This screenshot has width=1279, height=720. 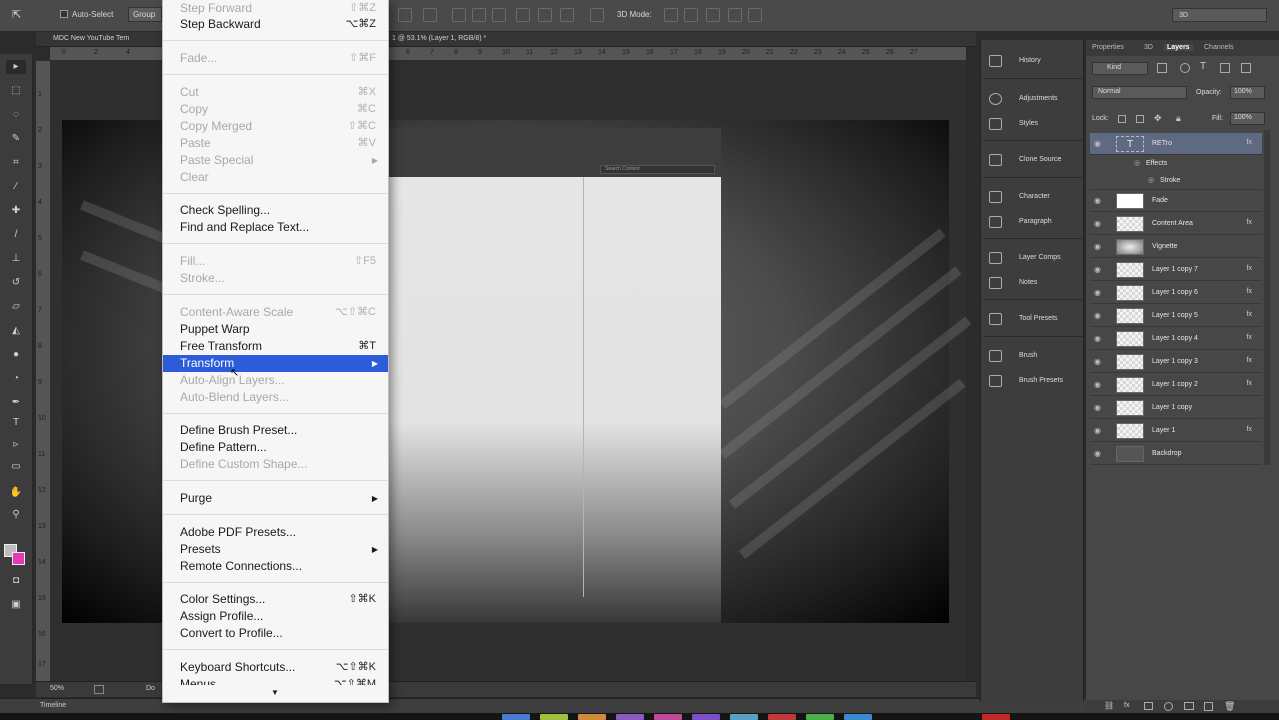 What do you see at coordinates (1225, 68) in the screenshot?
I see `filter-shape-icon` at bounding box center [1225, 68].